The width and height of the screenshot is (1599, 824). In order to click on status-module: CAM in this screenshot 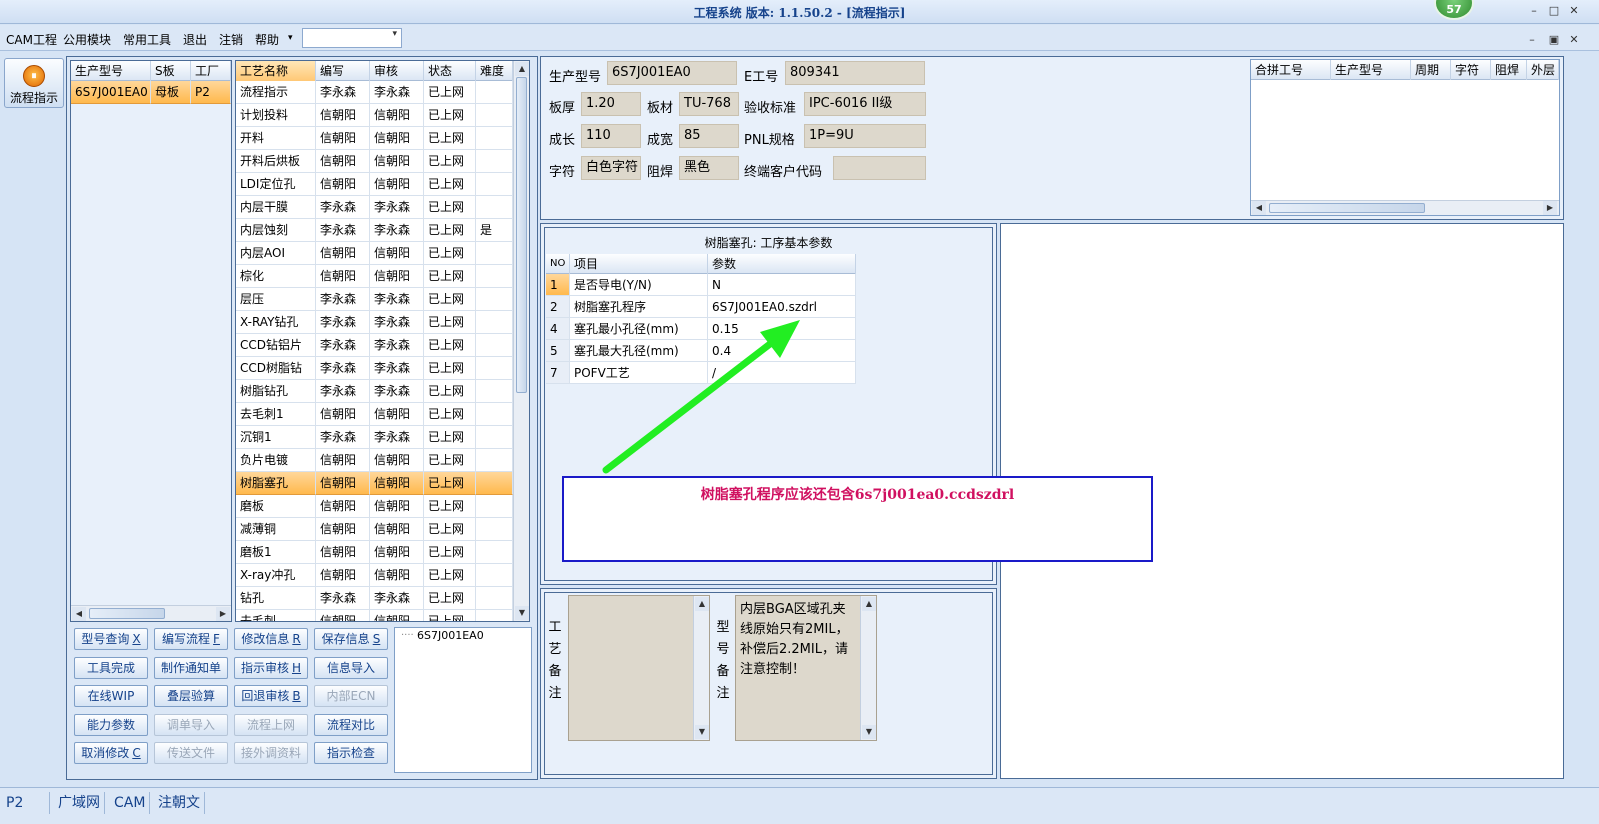, I will do `click(130, 803)`.